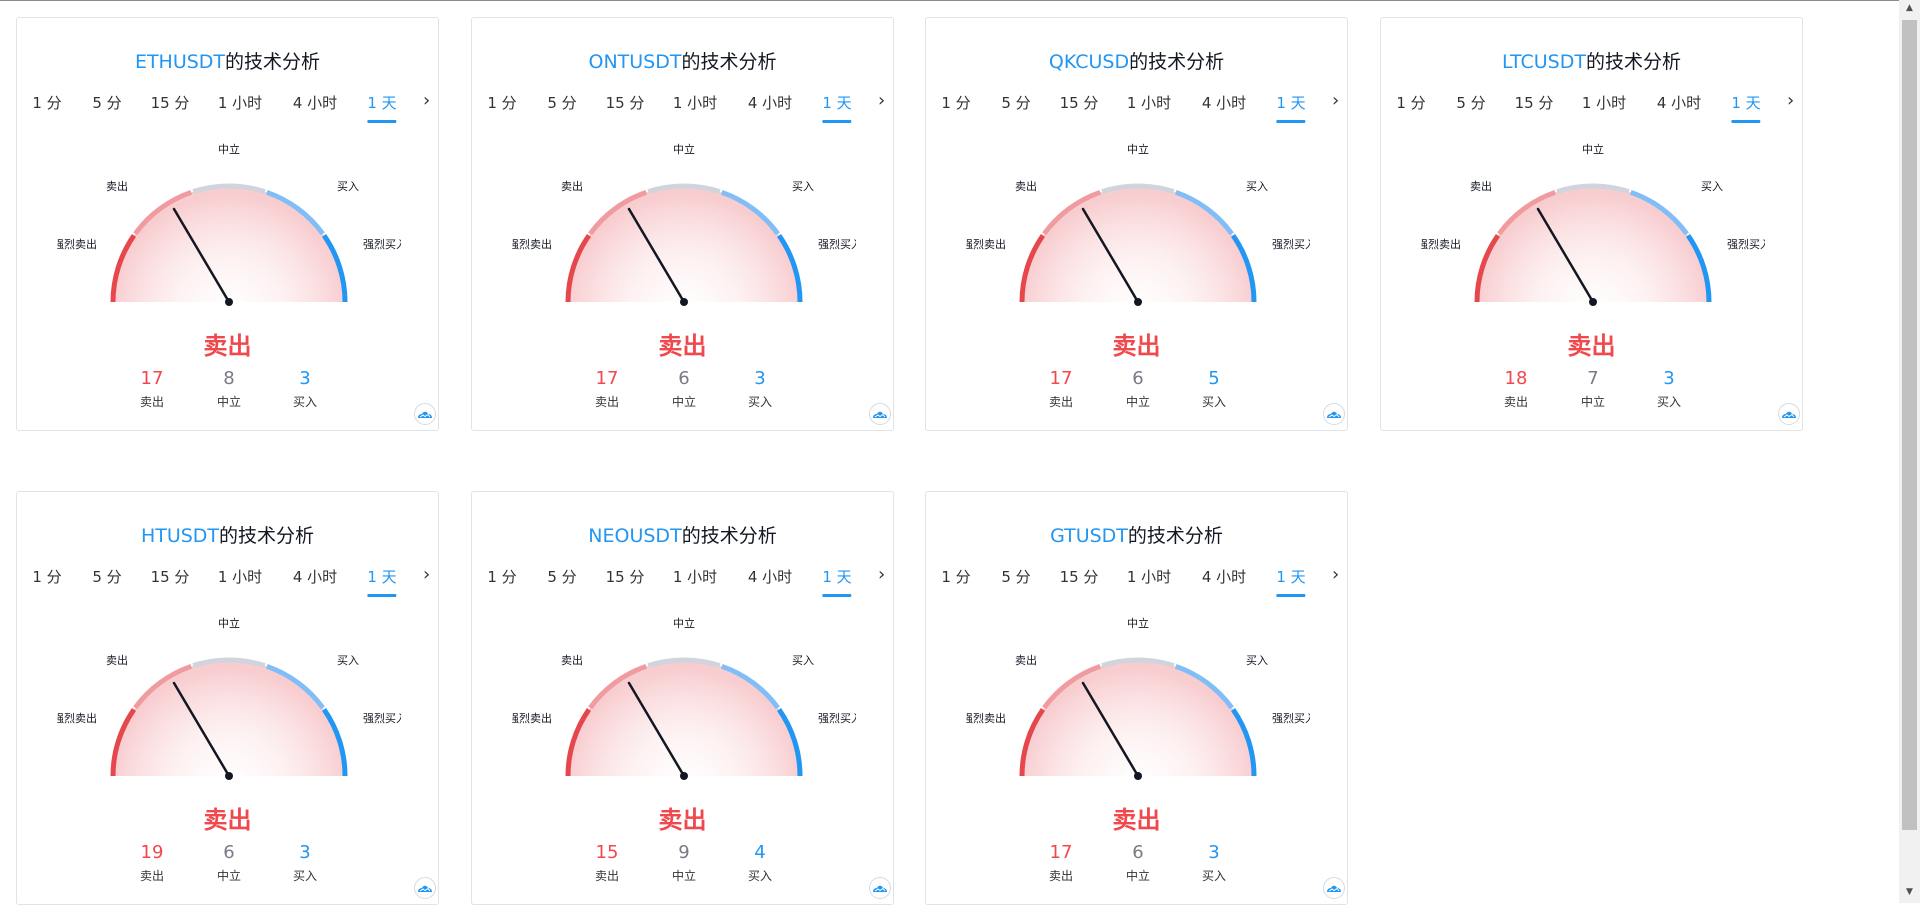 This screenshot has width=1920, height=905. Describe the element at coordinates (1138, 244) in the screenshot. I see `gauge-fill` at that location.